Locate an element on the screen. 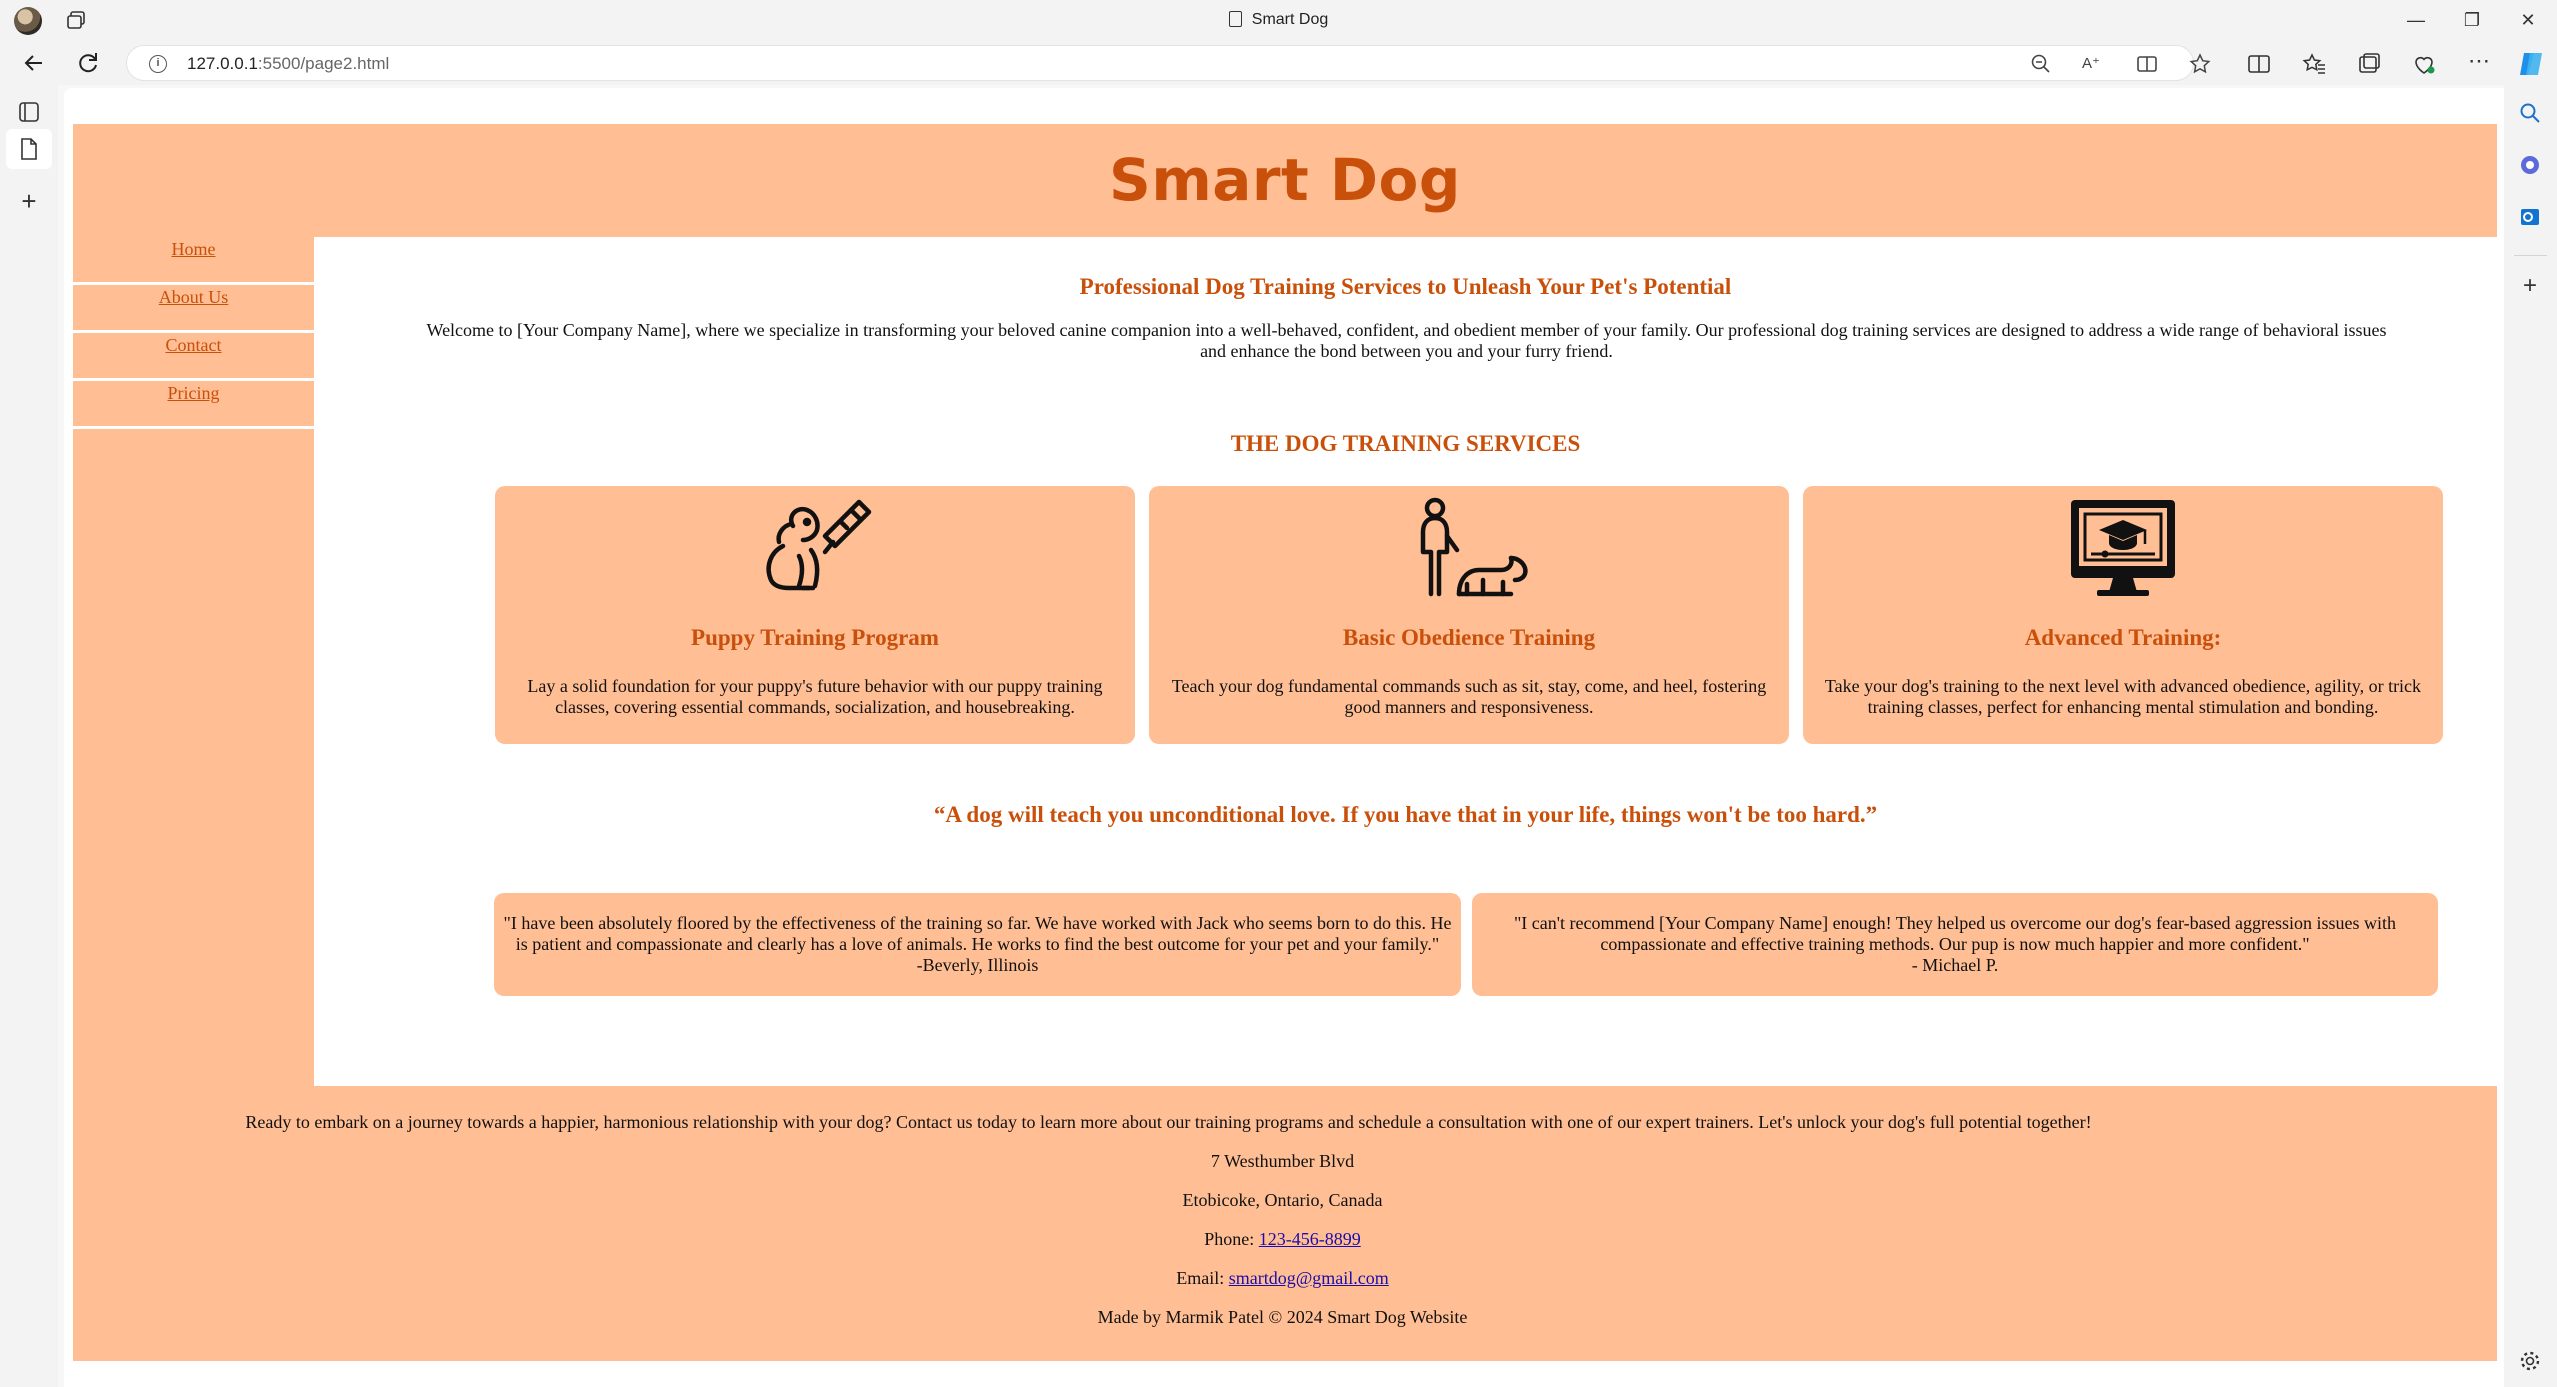 This screenshot has width=2557, height=1387. tab-actions-icon is located at coordinates (29, 112).